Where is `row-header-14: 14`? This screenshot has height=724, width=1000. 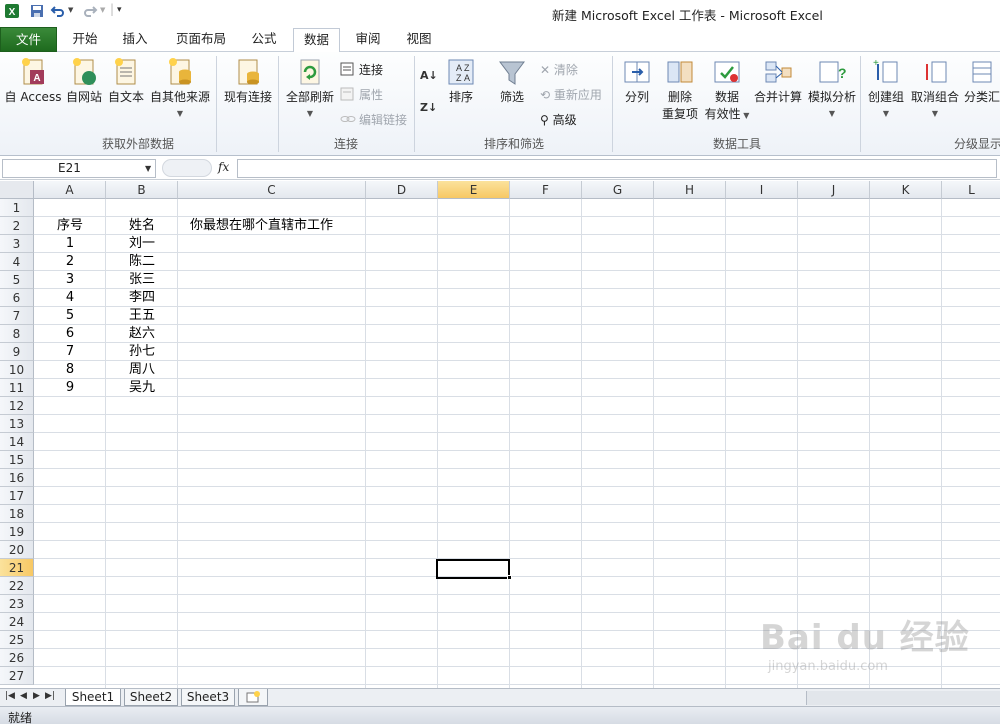 row-header-14: 14 is located at coordinates (17, 442).